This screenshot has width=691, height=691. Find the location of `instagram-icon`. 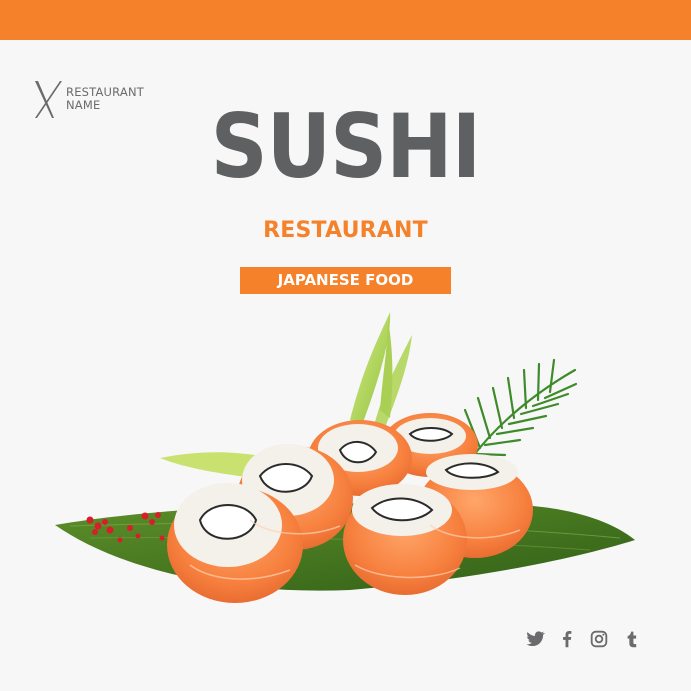

instagram-icon is located at coordinates (599, 639).